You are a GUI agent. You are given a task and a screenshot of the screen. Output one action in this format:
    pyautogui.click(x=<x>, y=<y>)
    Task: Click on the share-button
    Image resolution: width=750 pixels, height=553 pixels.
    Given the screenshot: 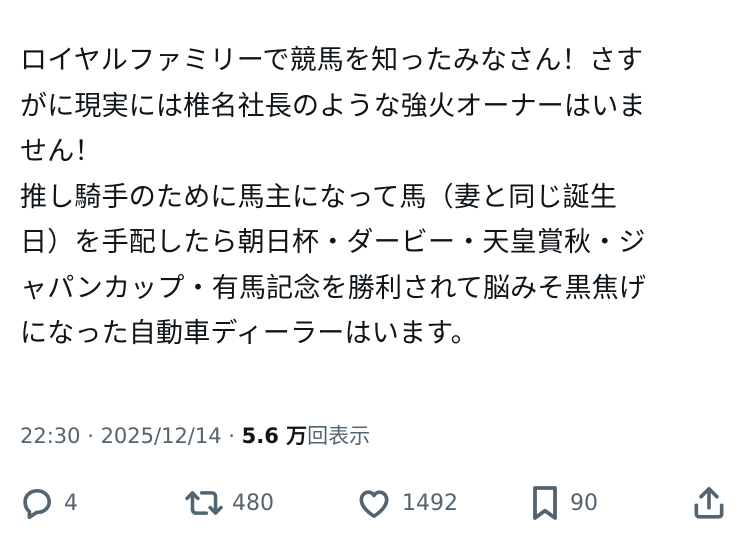 What is the action you would take?
    pyautogui.click(x=709, y=503)
    